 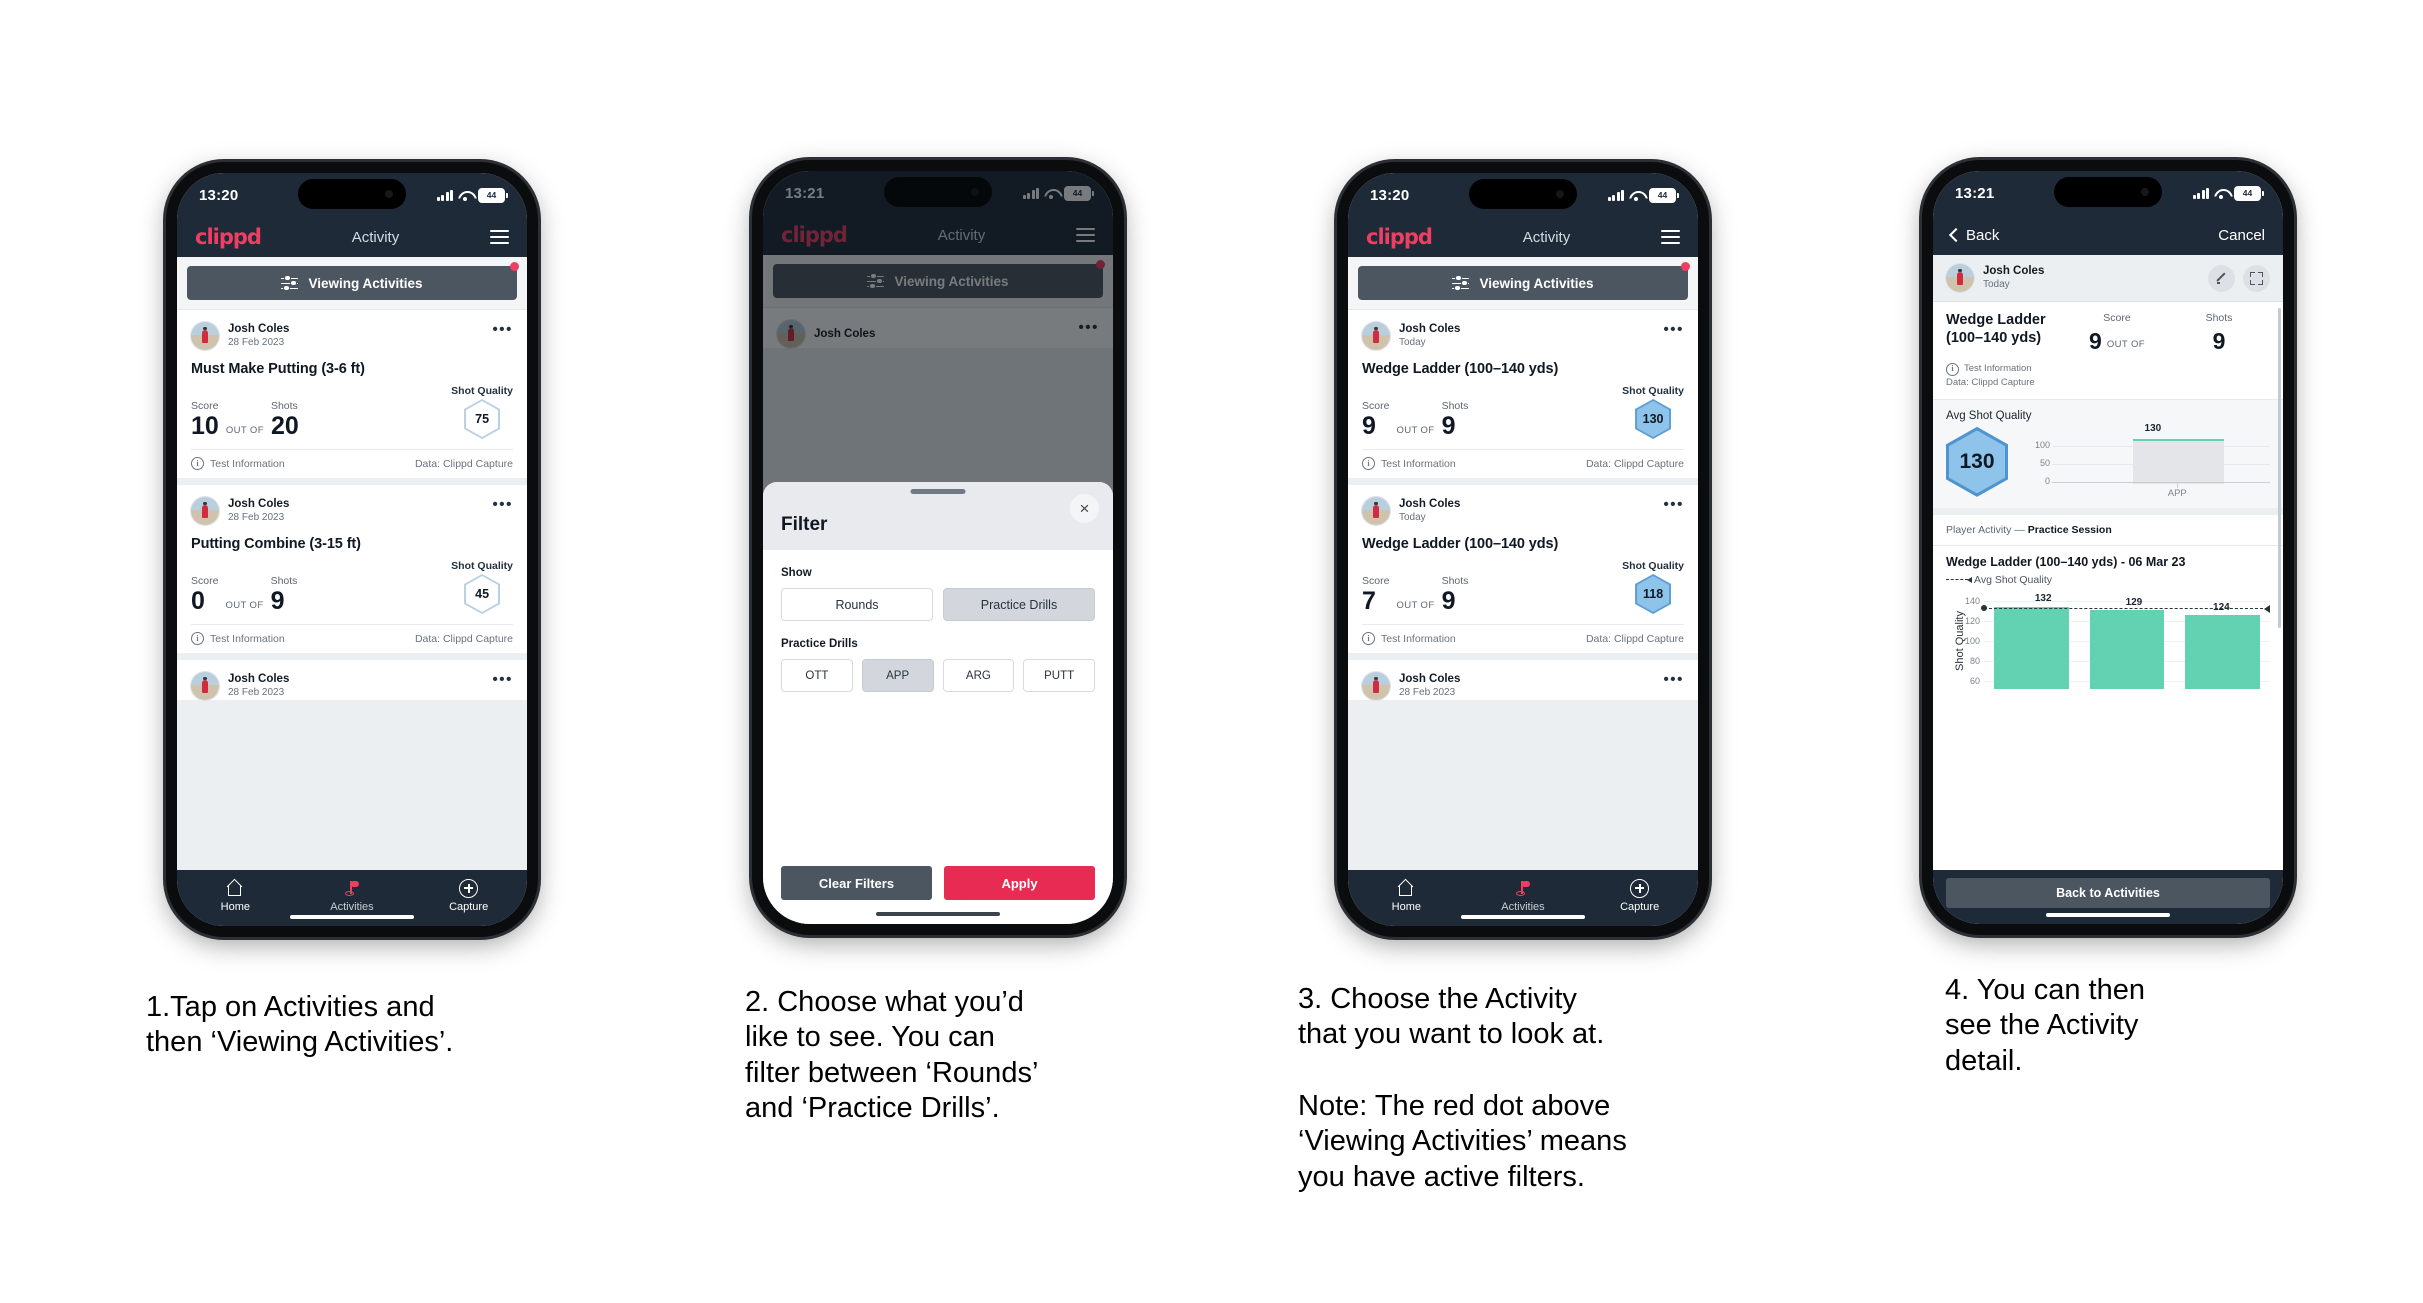 What do you see at coordinates (857, 604) in the screenshot?
I see `show-option-rounds: Rounds` at bounding box center [857, 604].